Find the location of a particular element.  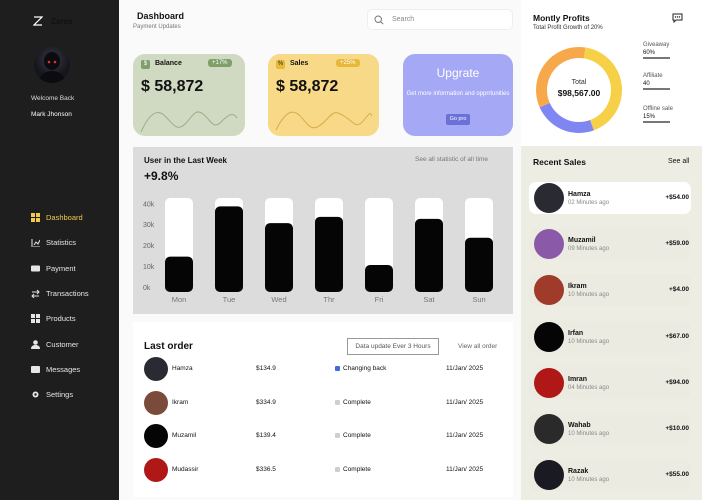

sidebar-item-messages: Messages is located at coordinates (75, 369).